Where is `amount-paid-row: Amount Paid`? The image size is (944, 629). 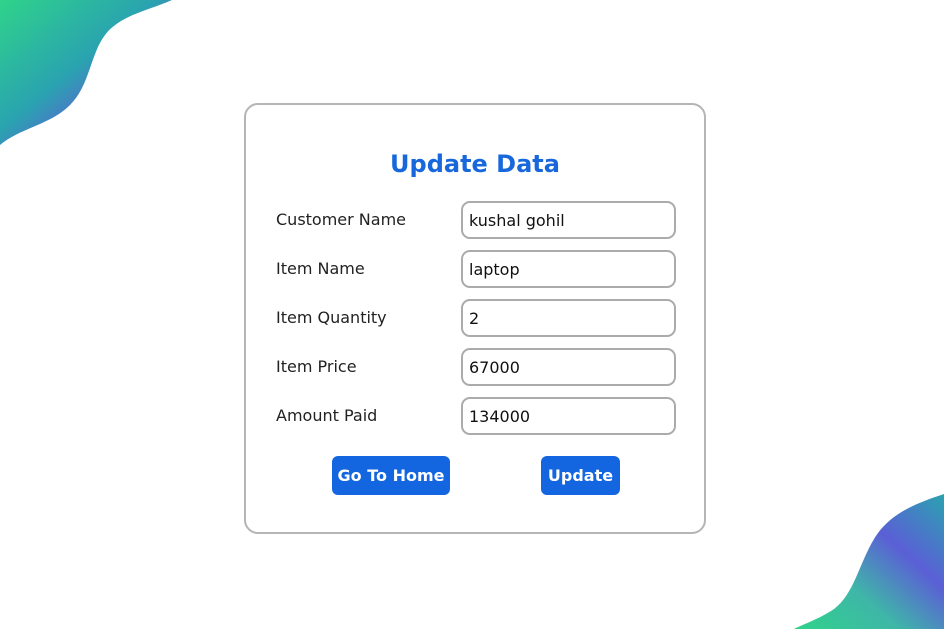
amount-paid-row: Amount Paid is located at coordinates (477, 416).